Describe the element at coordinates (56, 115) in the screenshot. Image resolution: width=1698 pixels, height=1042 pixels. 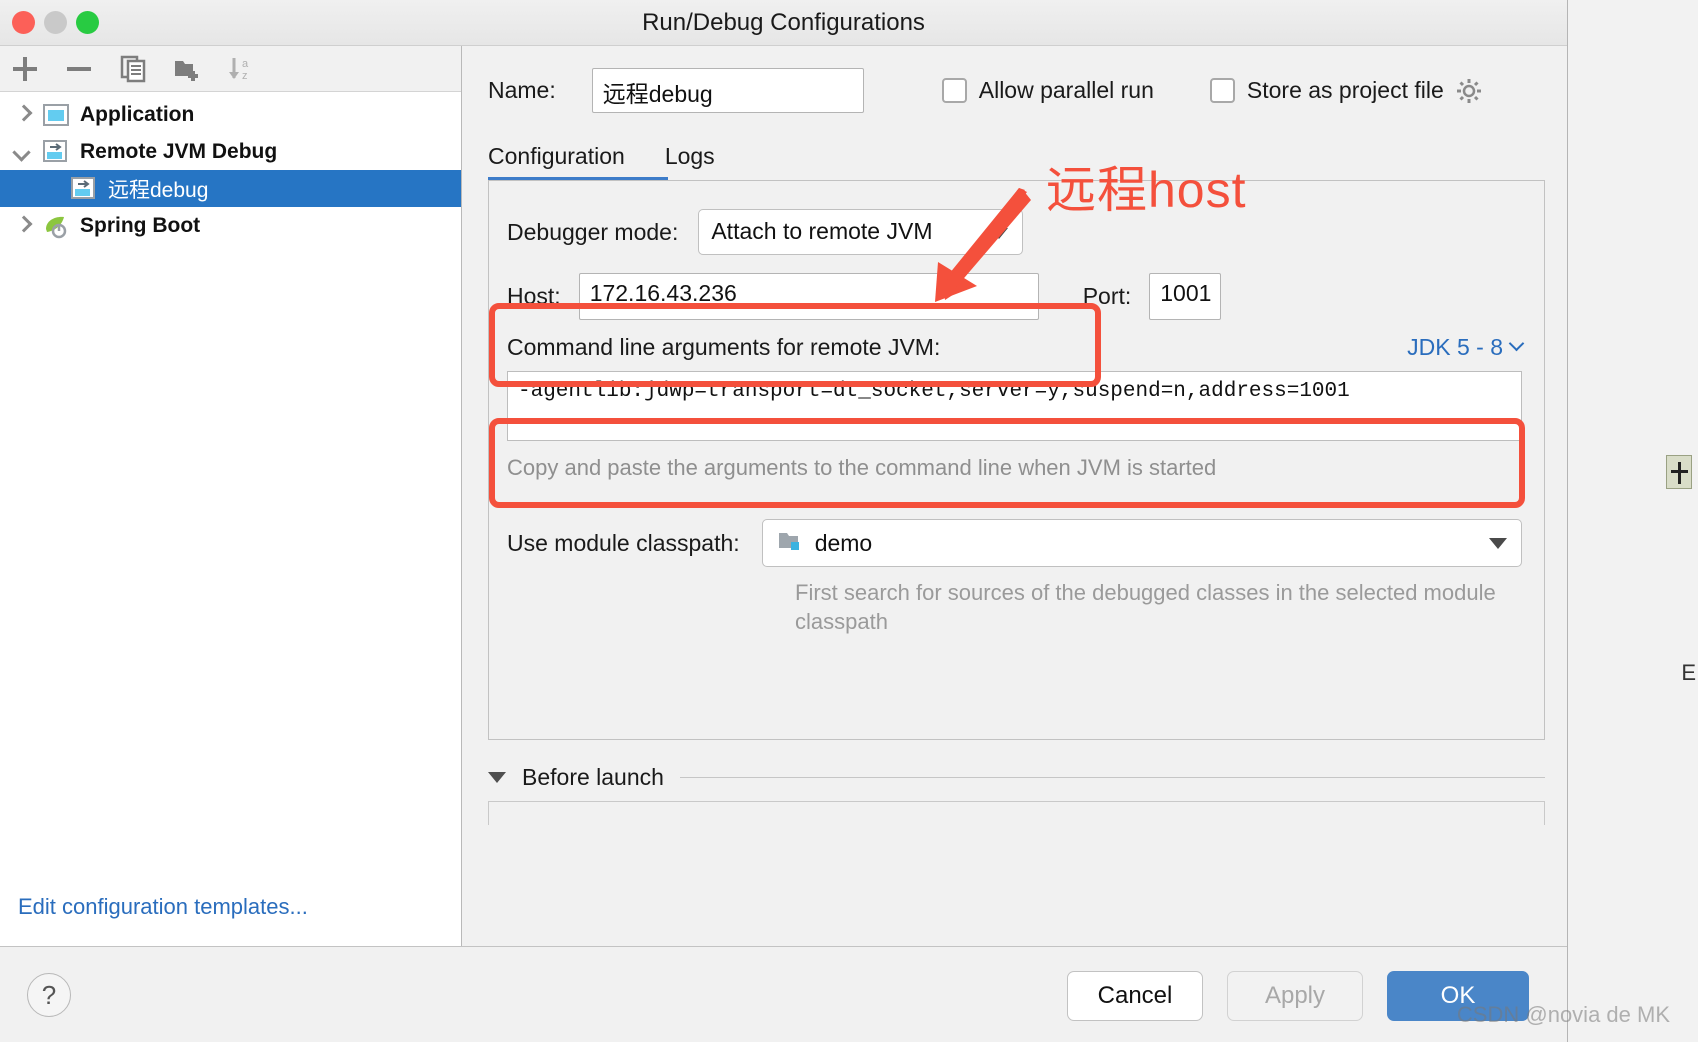
I see `application-icon` at that location.